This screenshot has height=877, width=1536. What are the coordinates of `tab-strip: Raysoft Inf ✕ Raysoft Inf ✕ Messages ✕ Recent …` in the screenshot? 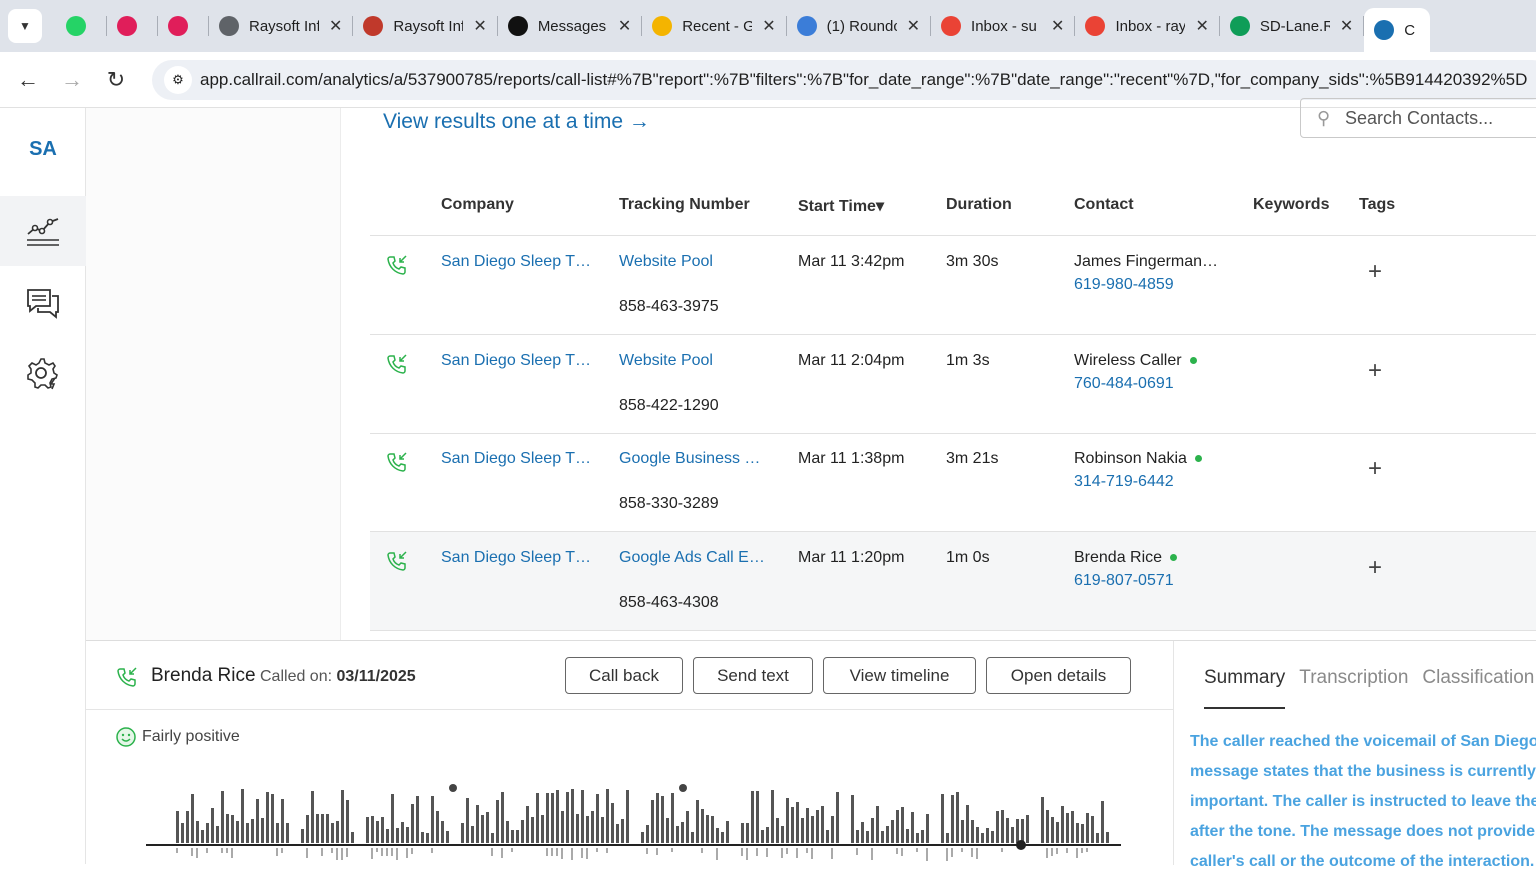 It's located at (743, 26).